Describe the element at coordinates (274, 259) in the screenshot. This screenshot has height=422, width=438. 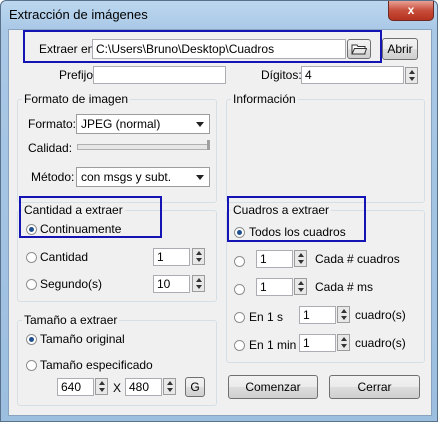
I see `cada-cuadros-input: 1` at that location.